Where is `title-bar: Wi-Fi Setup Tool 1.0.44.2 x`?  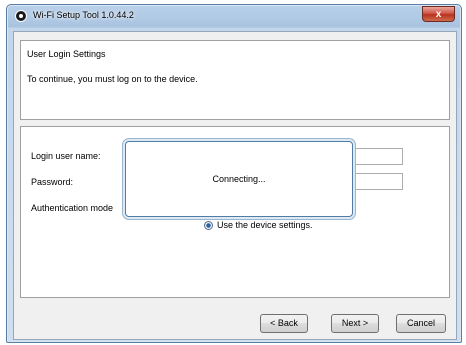 title-bar: Wi-Fi Setup Tool 1.0.44.2 x is located at coordinates (234, 16).